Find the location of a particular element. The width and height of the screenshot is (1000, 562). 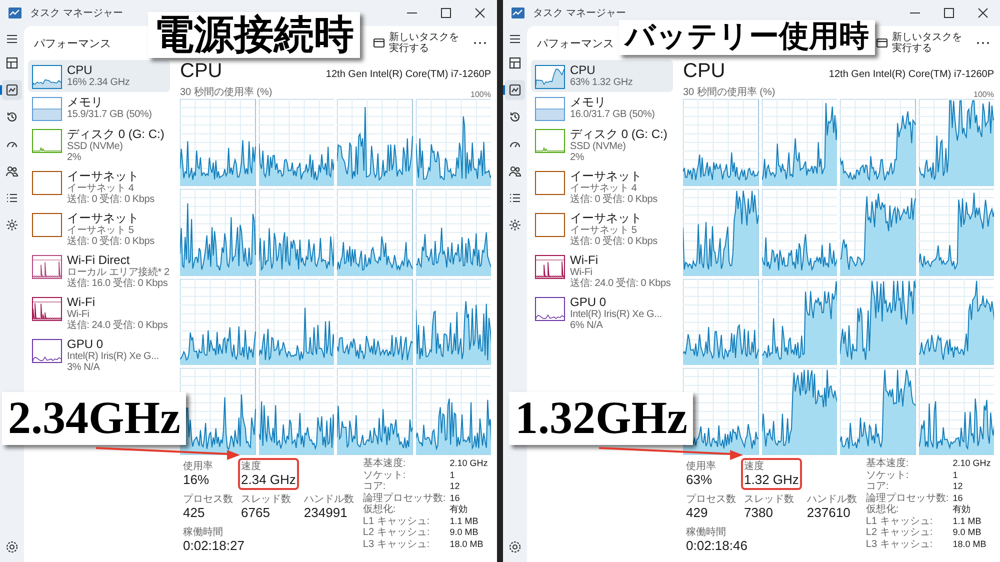

chart-icon is located at coordinates (12, 90).